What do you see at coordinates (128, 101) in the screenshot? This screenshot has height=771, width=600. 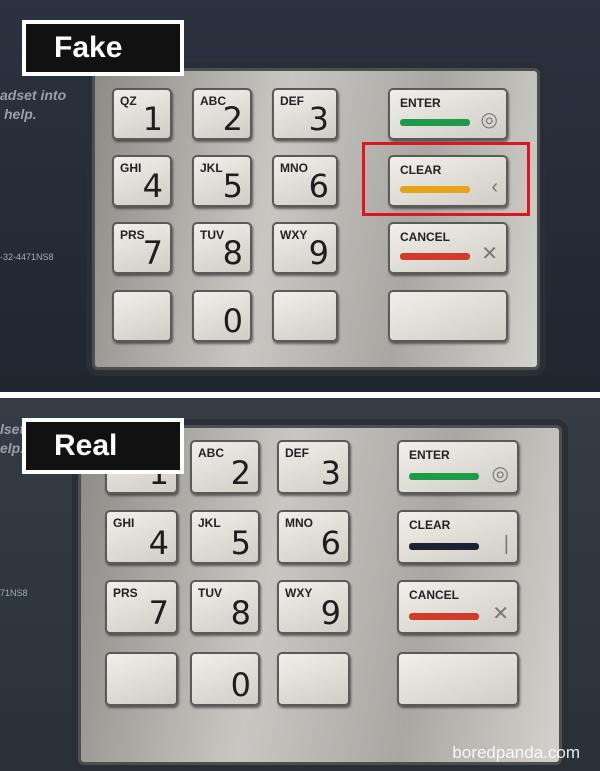 I see `key-letters: QZ` at bounding box center [128, 101].